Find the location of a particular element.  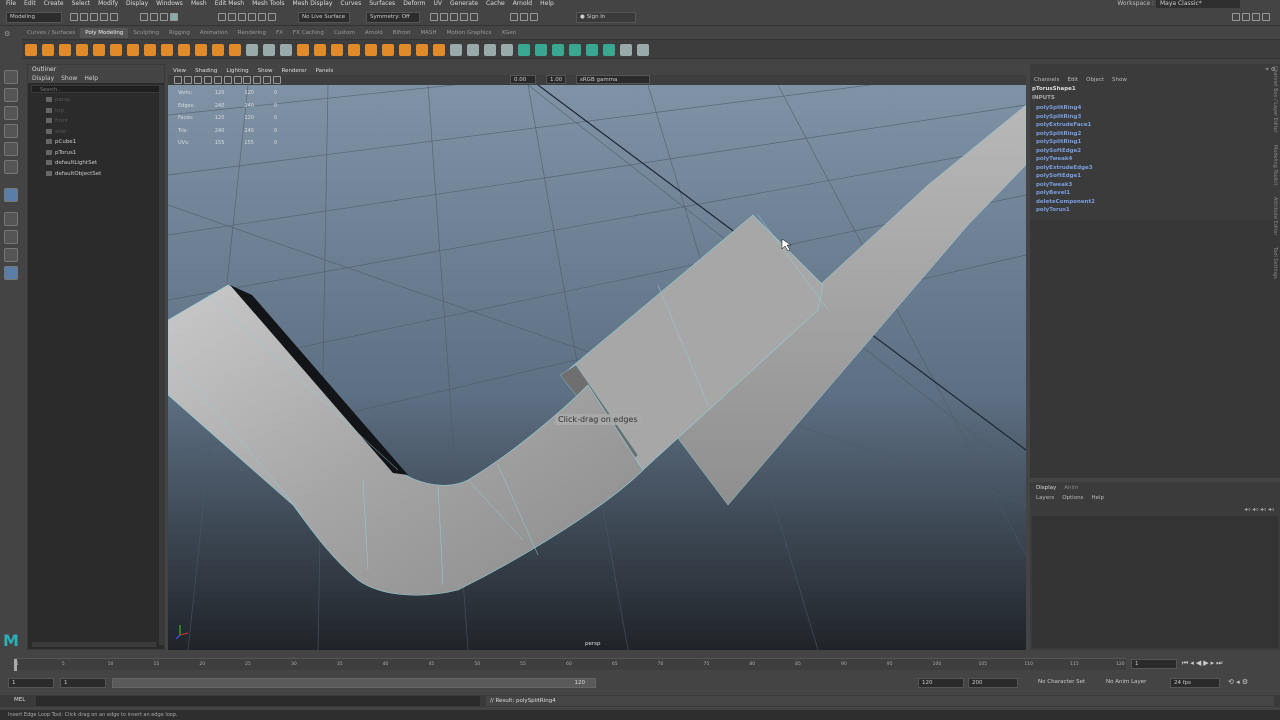

command-input is located at coordinates (258, 701).